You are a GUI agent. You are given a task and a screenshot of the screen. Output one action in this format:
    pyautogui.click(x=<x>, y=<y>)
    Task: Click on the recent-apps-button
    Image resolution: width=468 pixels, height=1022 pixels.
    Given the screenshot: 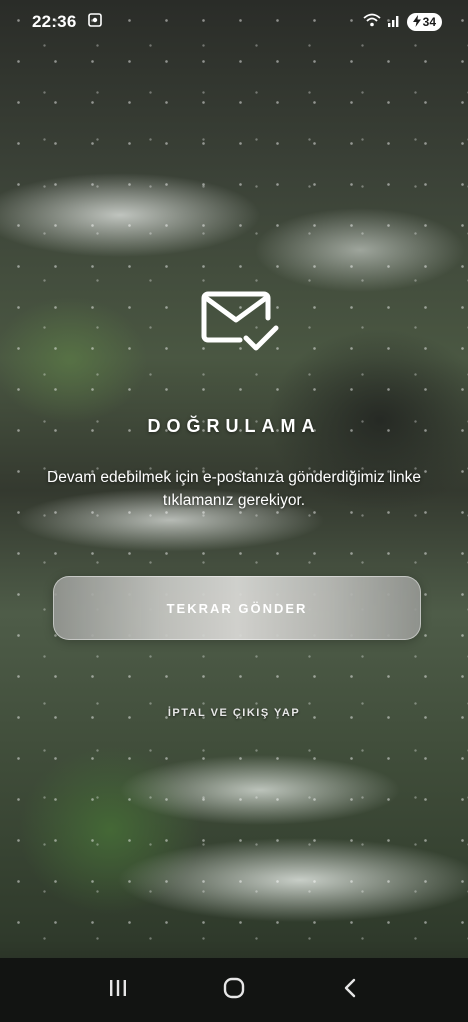 What is the action you would take?
    pyautogui.click(x=118, y=990)
    